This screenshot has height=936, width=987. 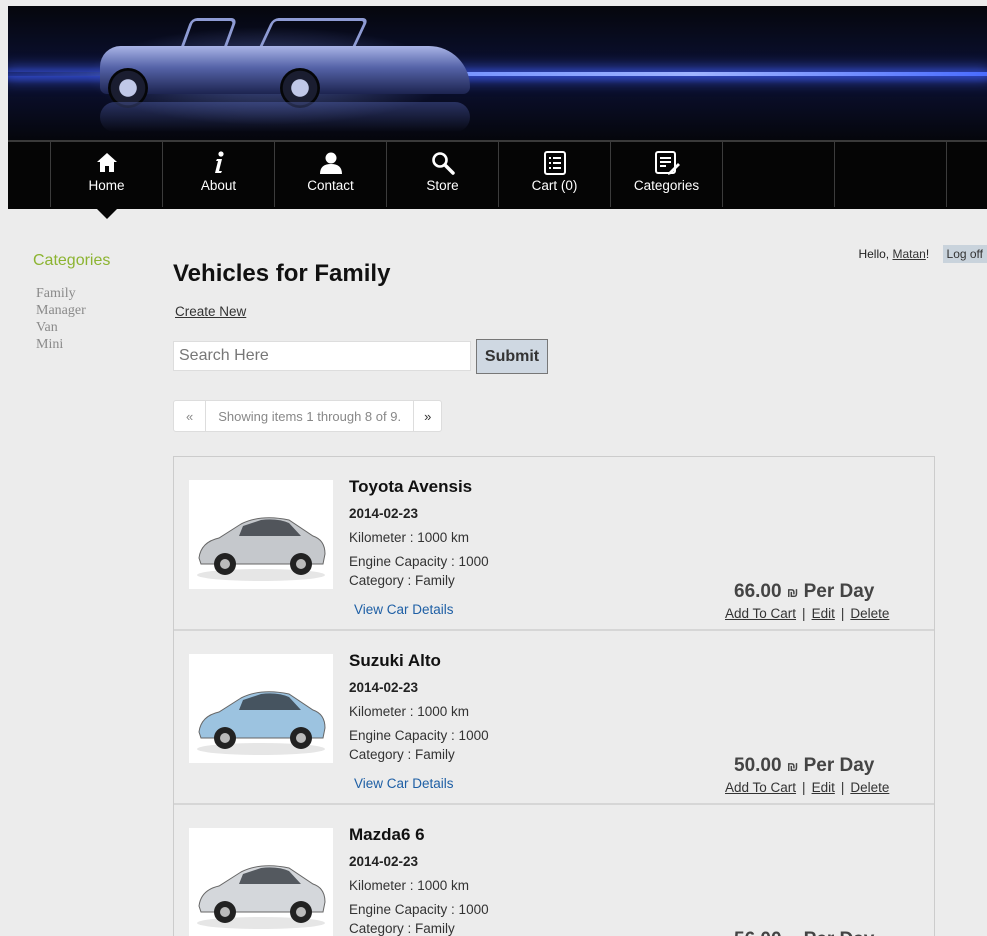 I want to click on nav-categories: Categories, so click(x=666, y=174).